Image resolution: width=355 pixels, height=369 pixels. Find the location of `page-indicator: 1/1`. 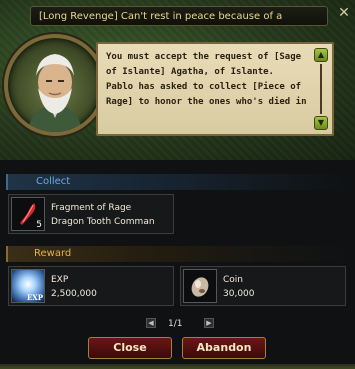

page-indicator: 1/1 is located at coordinates (175, 324).